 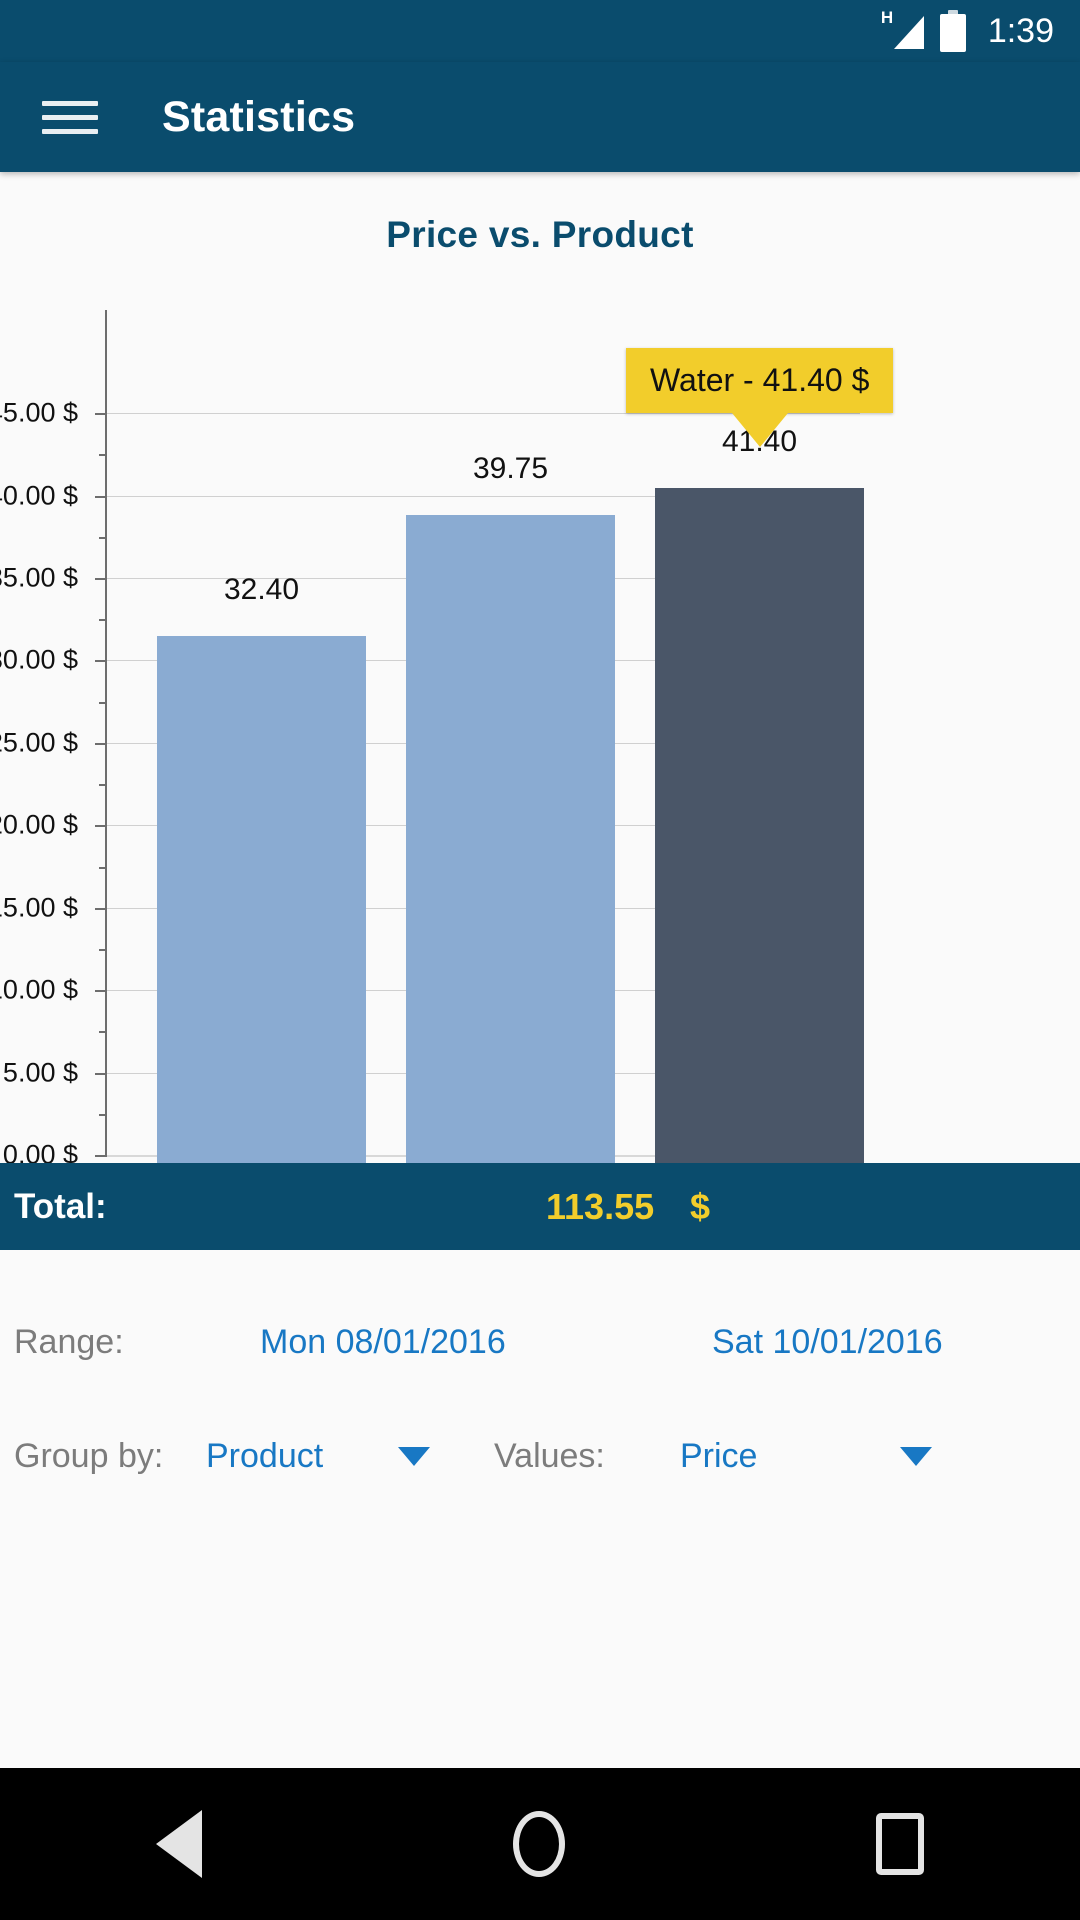 I want to click on y-axis-tick-label: 20.00 $, so click(x=39, y=824).